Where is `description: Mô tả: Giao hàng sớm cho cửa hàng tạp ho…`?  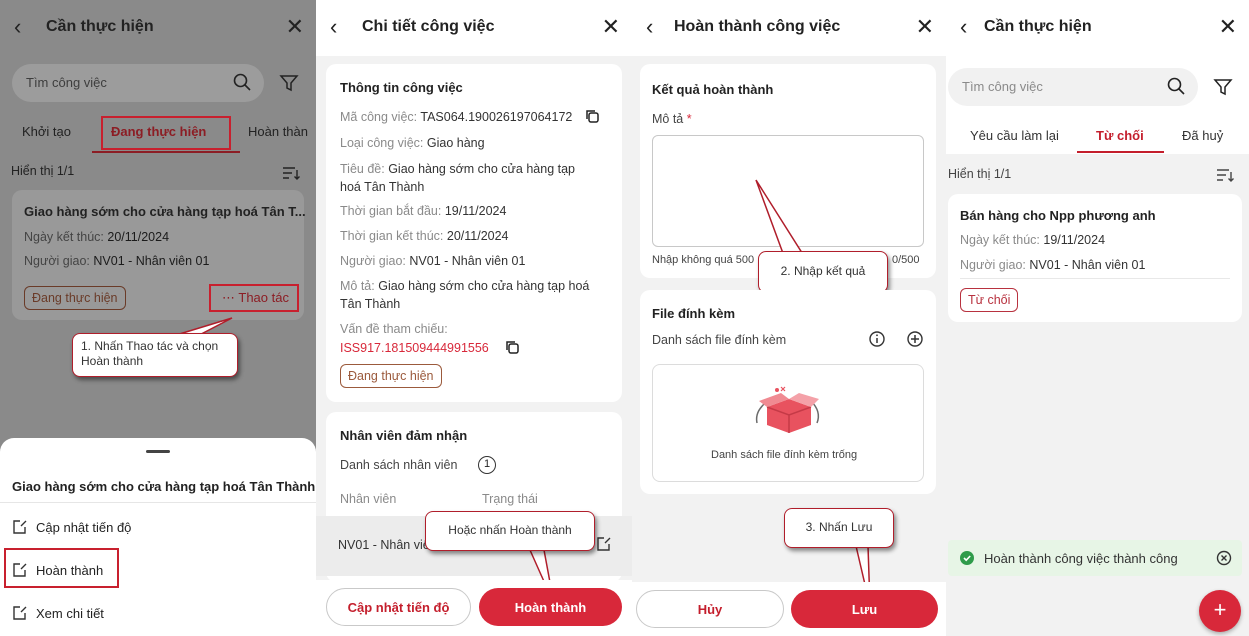 description: Mô tả: Giao hàng sớm cho cửa hàng tạp ho… is located at coordinates (465, 286).